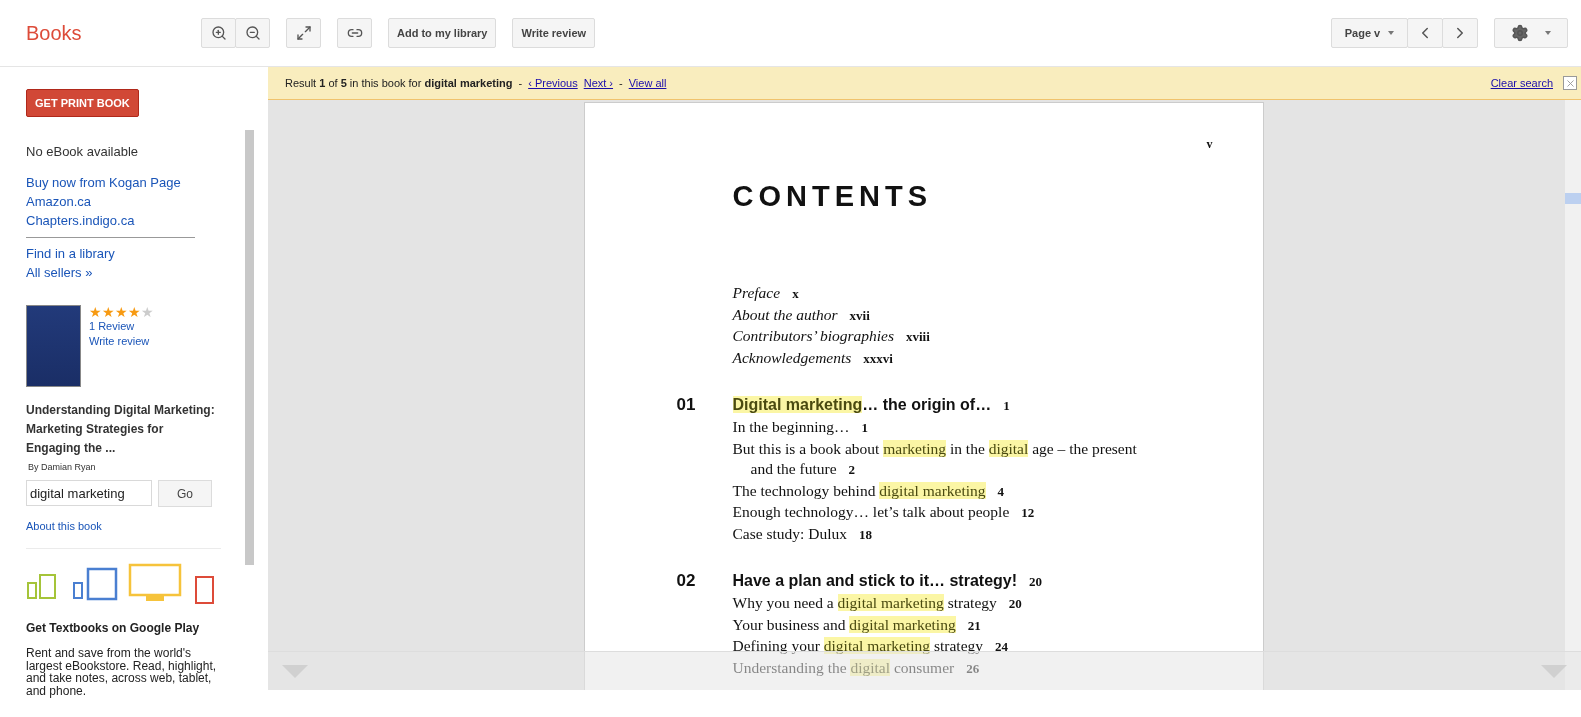  Describe the element at coordinates (766, 293) in the screenshot. I see `contents-entry: Preface x` at that location.